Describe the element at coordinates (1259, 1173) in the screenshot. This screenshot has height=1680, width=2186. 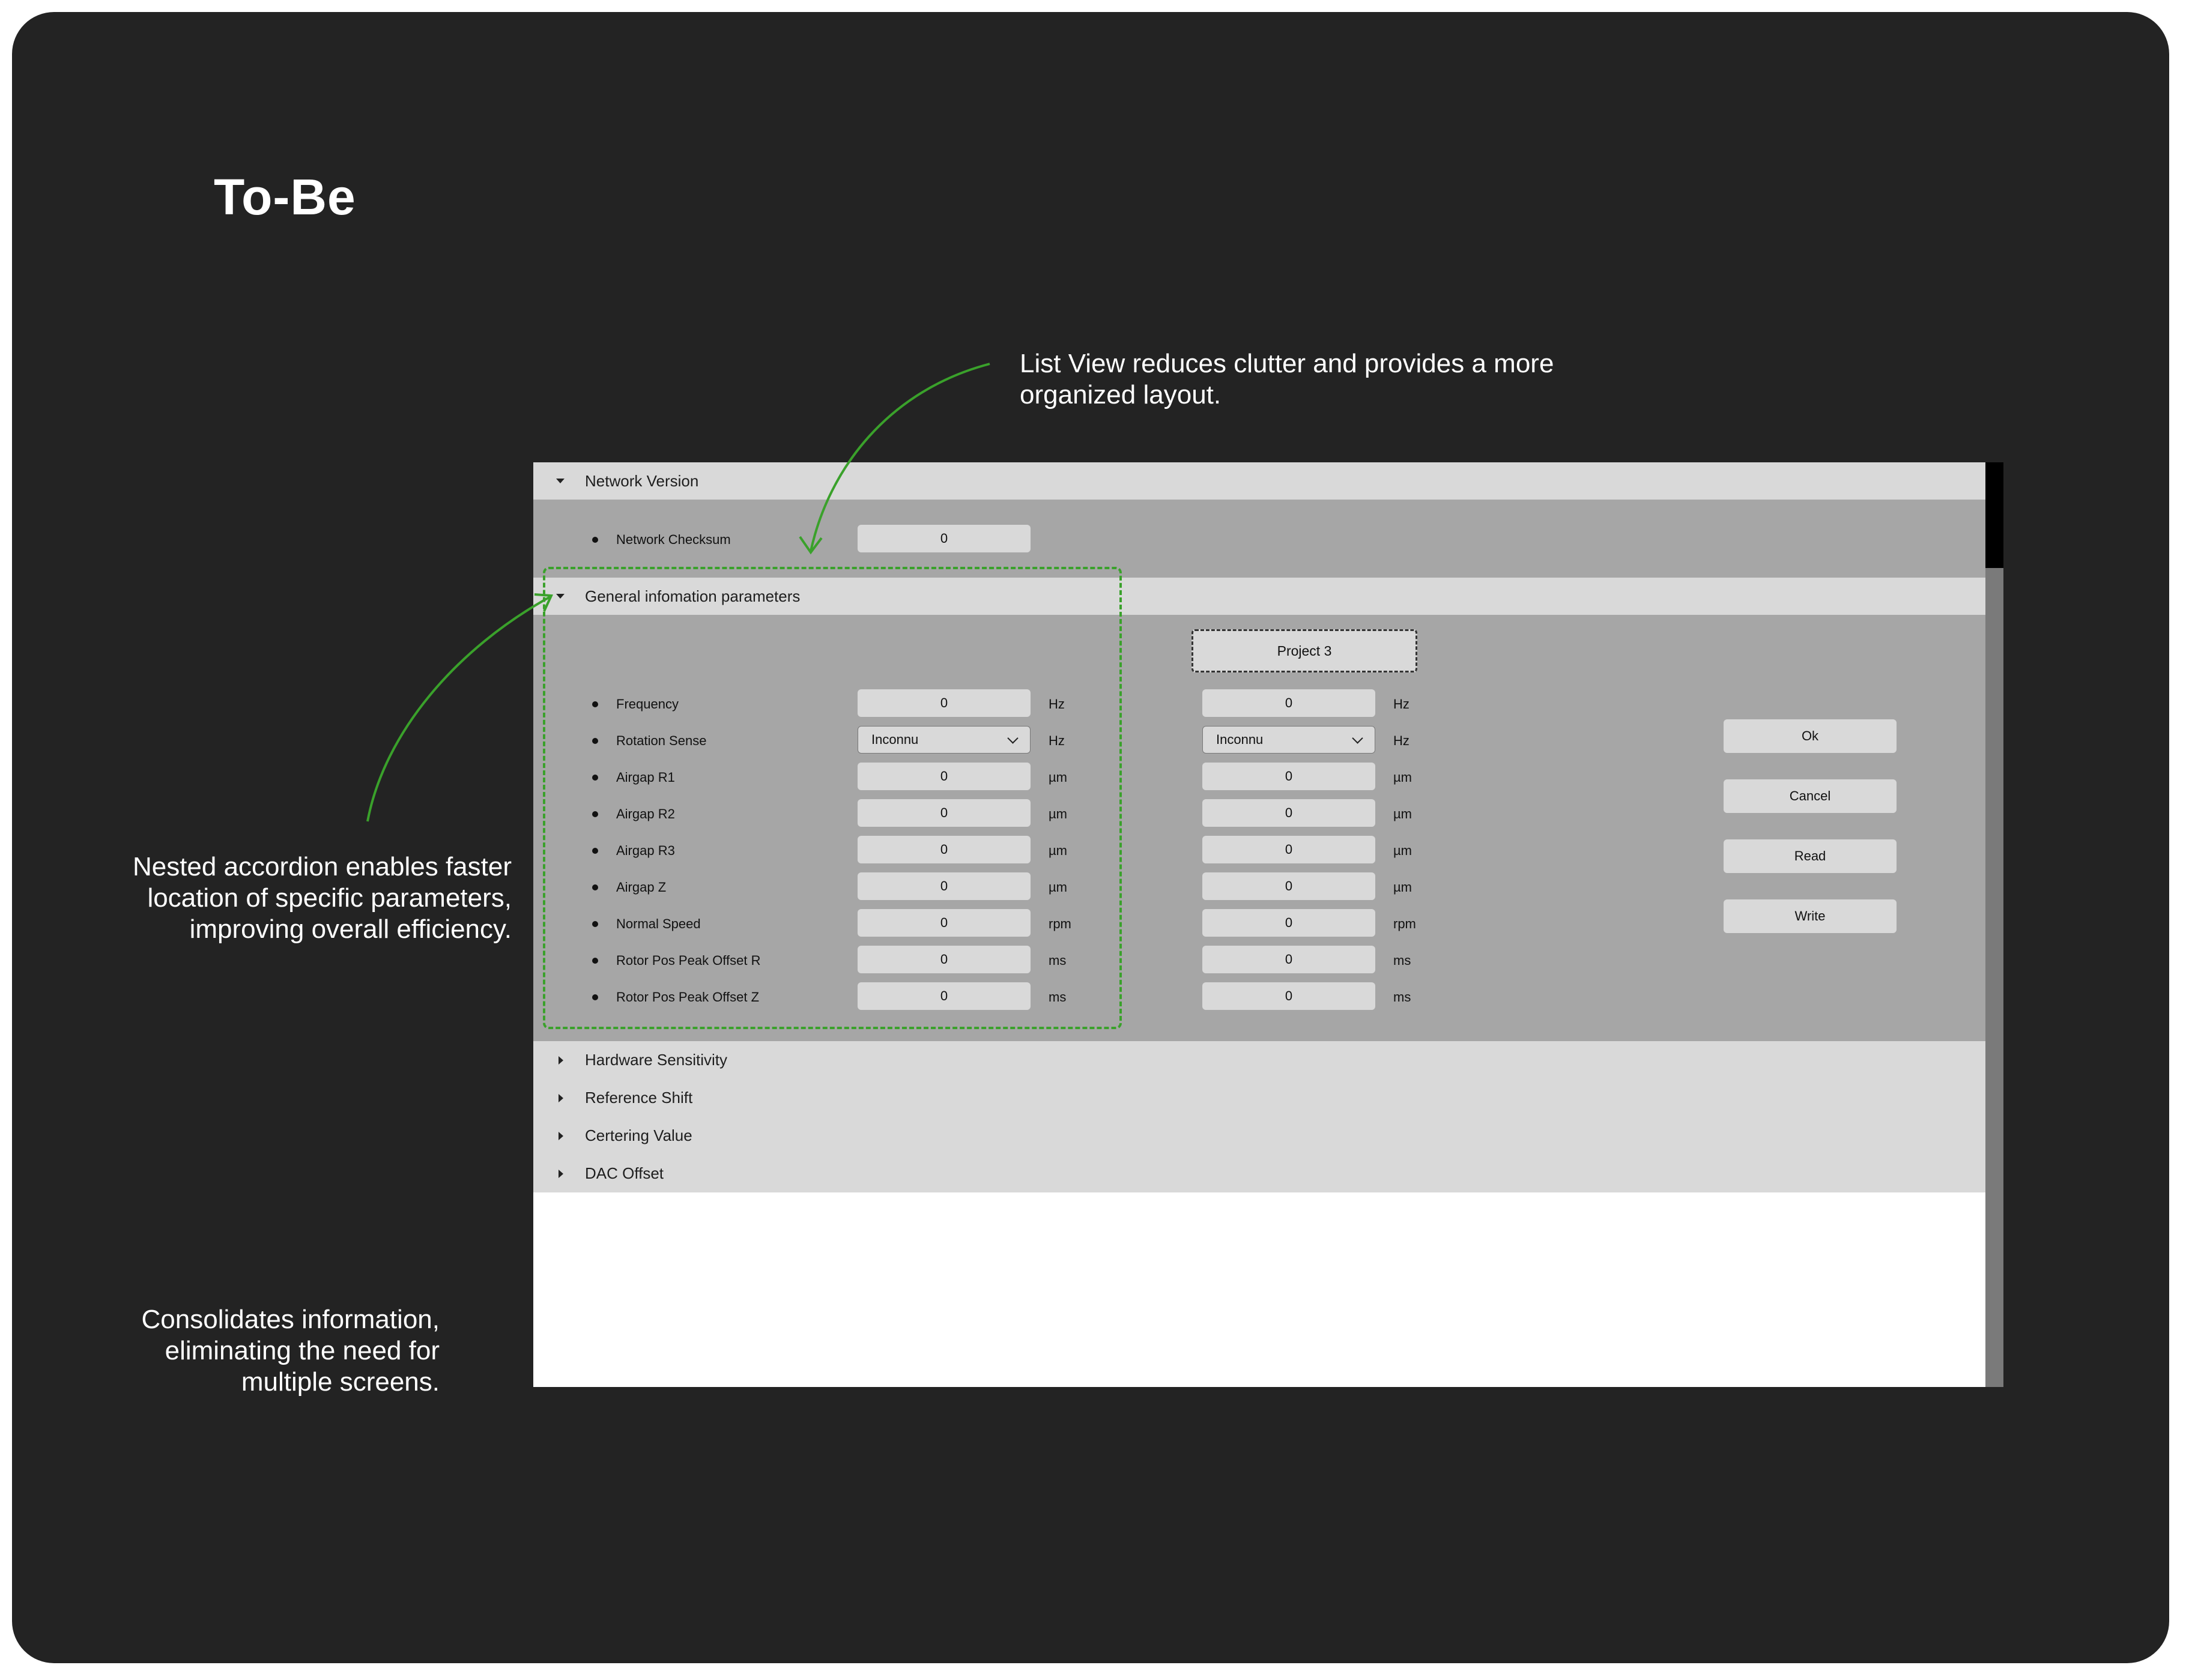
I see `accordion-header-dac-offset: DAC Offset` at that location.